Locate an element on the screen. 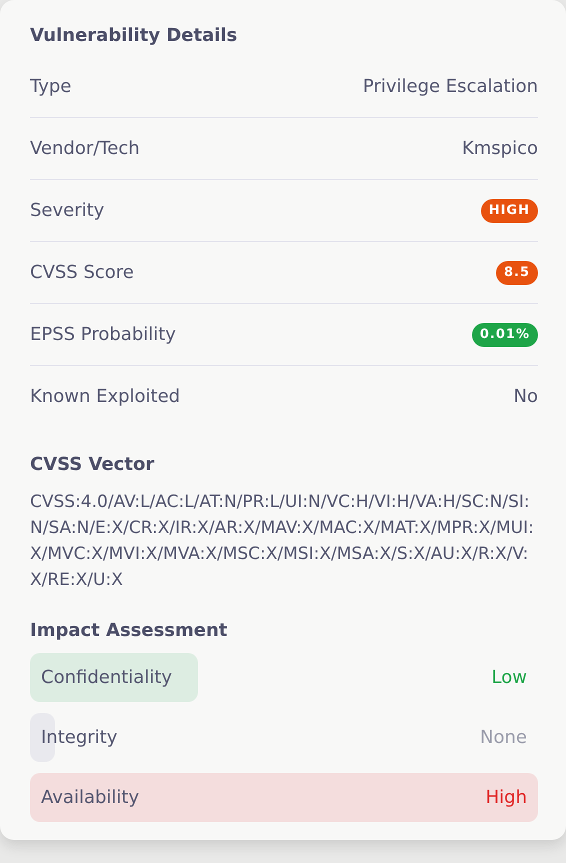  field-label: EPSS Probability is located at coordinates (103, 334).